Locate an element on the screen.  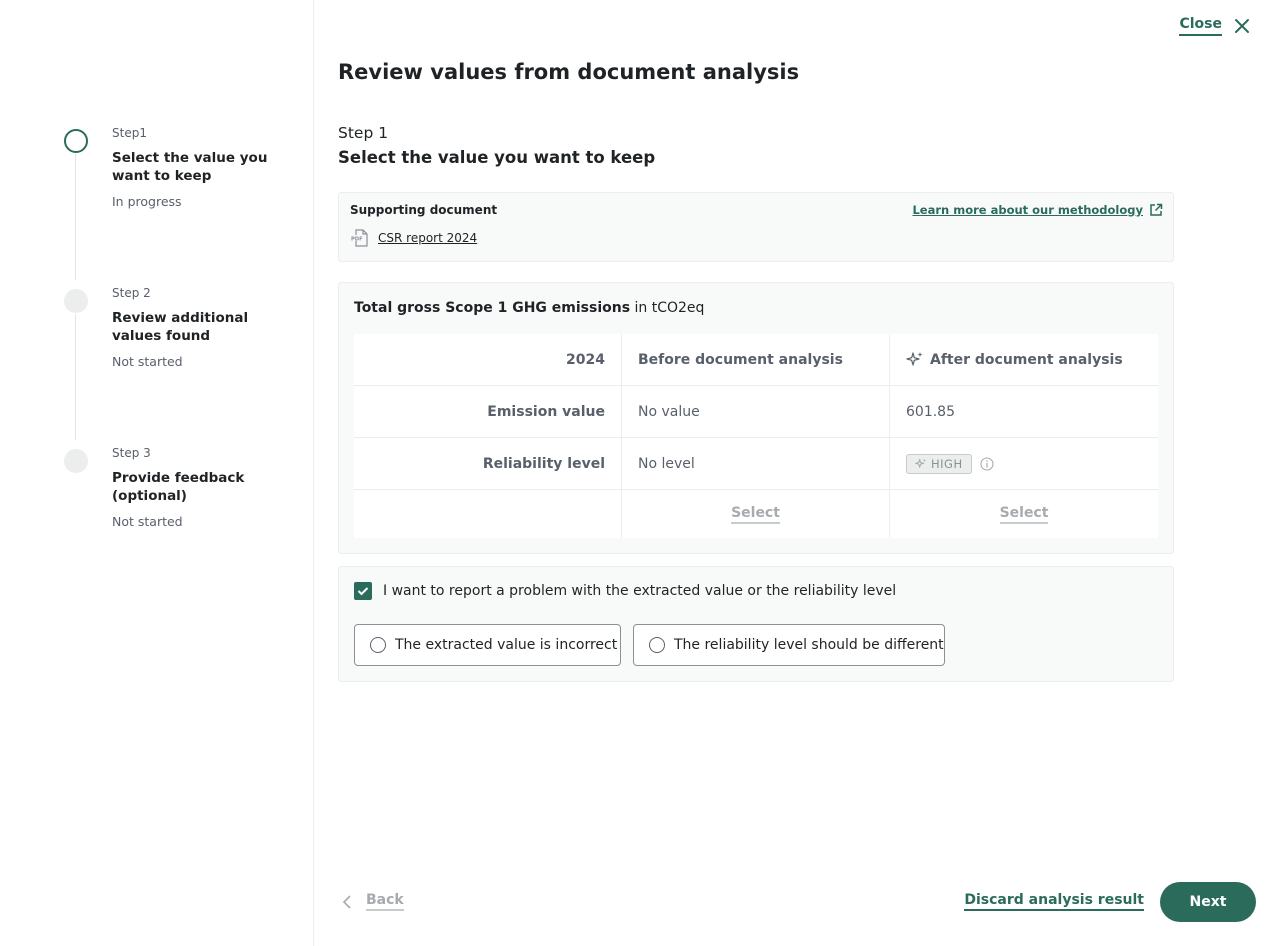
current-step-title: Select the value you want to keep is located at coordinates (497, 157).